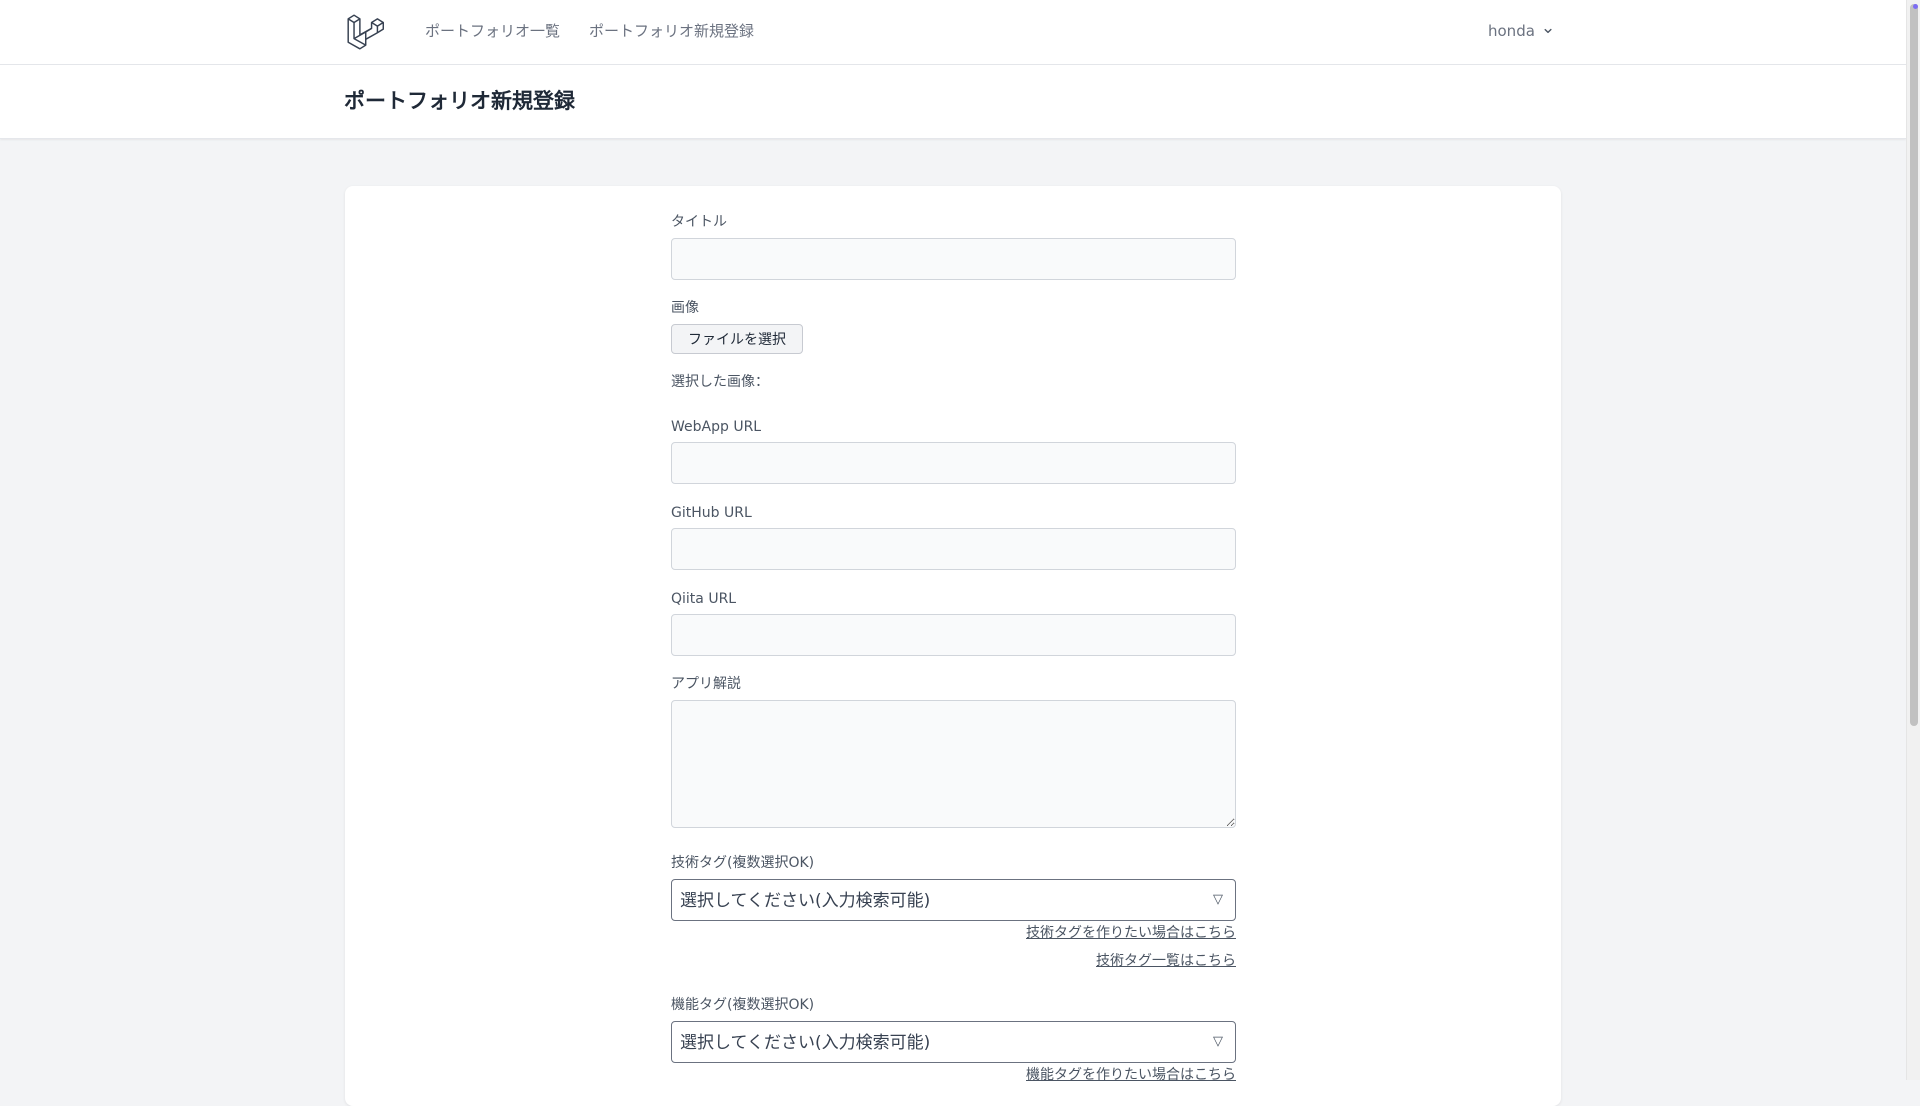 This screenshot has width=1920, height=1106. What do you see at coordinates (953, 463) in the screenshot?
I see `webapp-url-input` at bounding box center [953, 463].